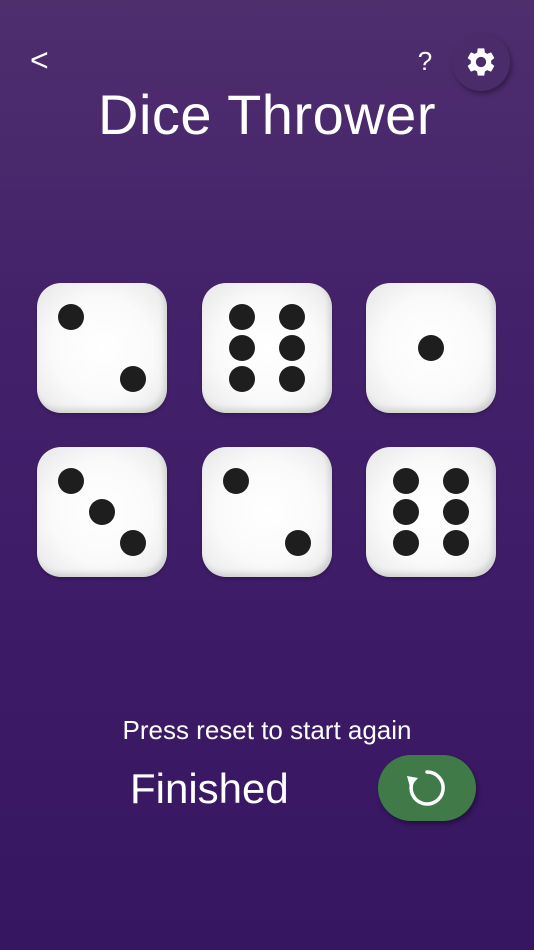 The image size is (534, 950). I want to click on status-message: Press reset to start again, so click(267, 730).